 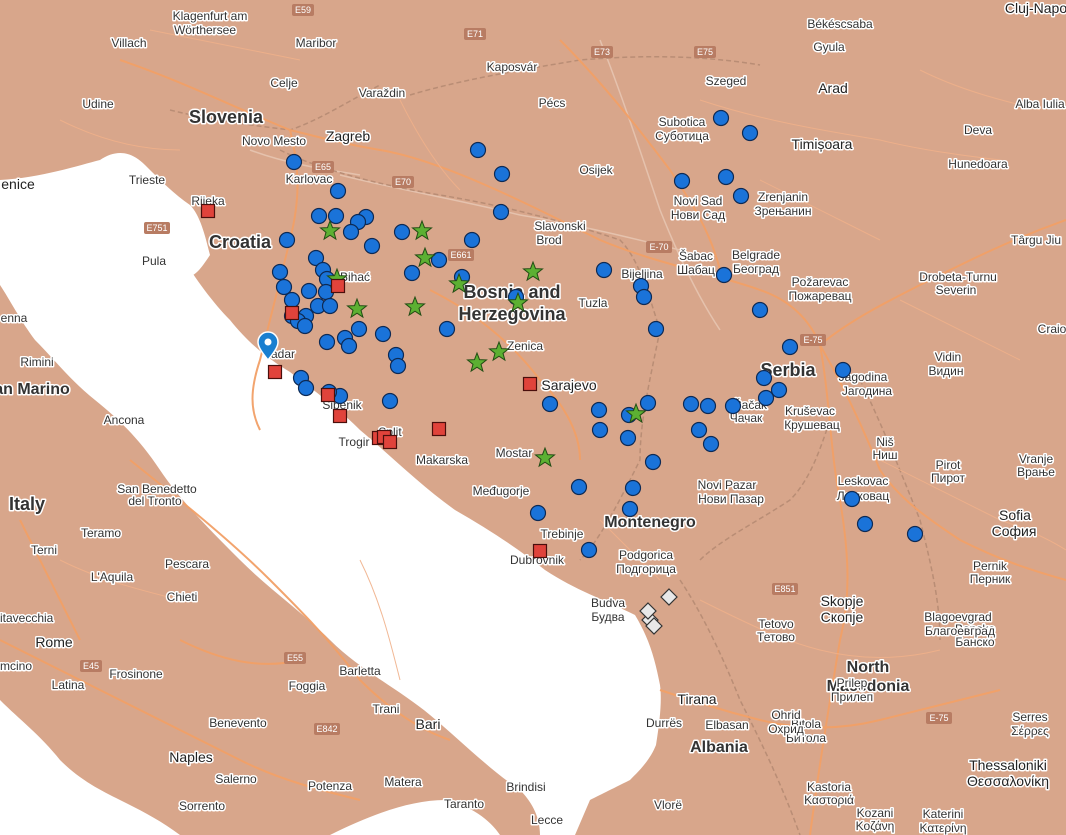 What do you see at coordinates (786, 729) in the screenshot?
I see `city-label: Охрид` at bounding box center [786, 729].